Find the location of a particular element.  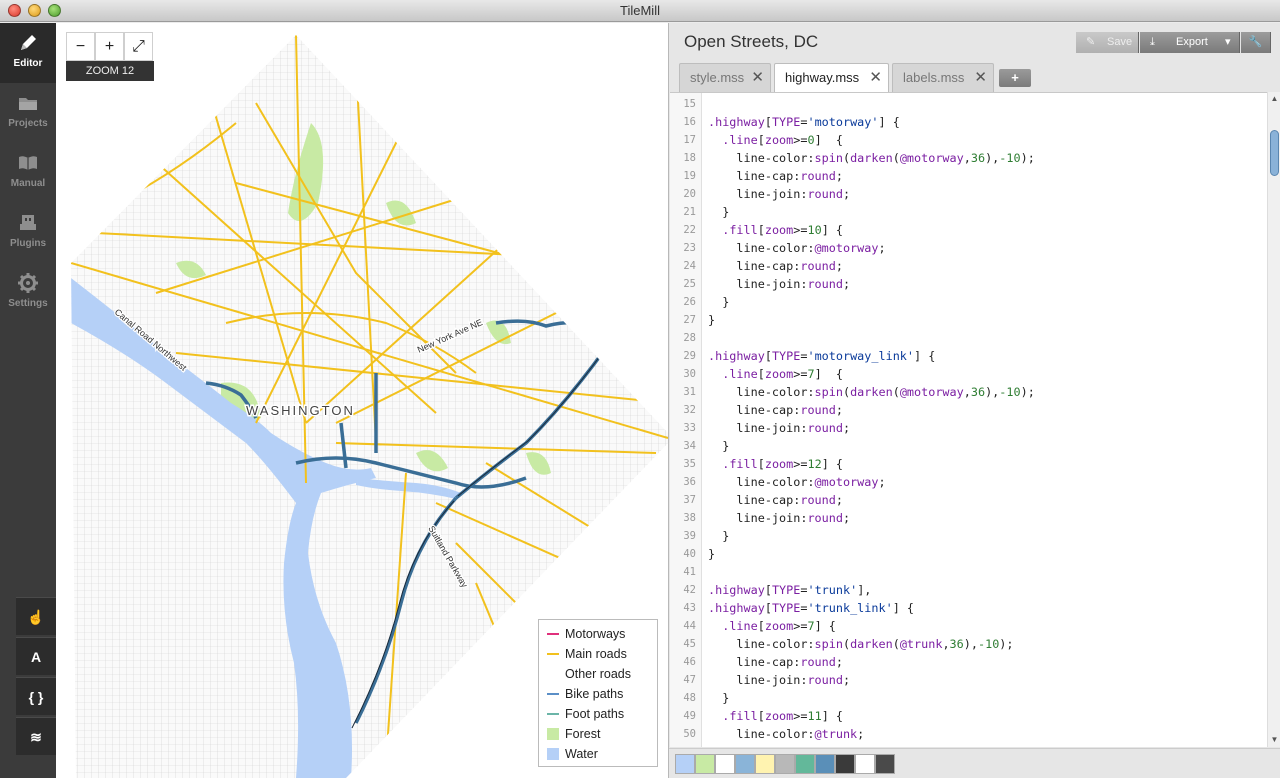

expand-icon: ⤢ is located at coordinates (138, 46).